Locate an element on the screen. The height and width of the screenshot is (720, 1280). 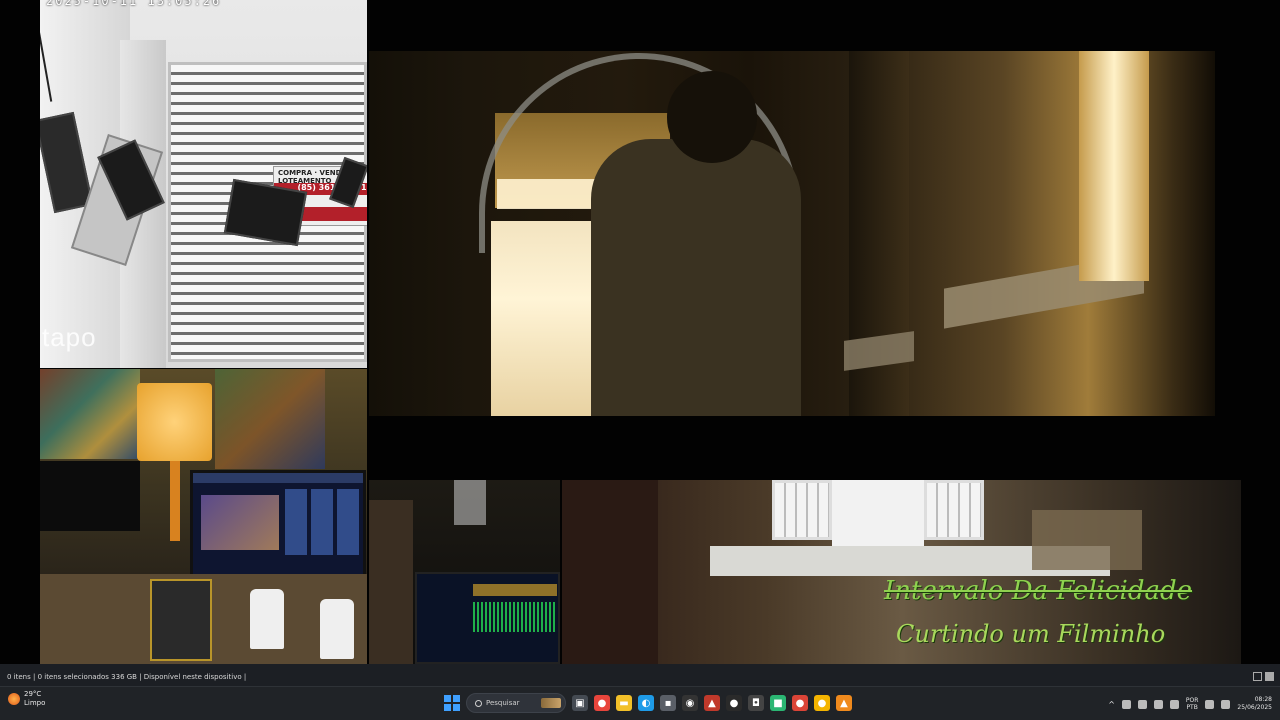
desk-wall is located at coordinates (878, 514).